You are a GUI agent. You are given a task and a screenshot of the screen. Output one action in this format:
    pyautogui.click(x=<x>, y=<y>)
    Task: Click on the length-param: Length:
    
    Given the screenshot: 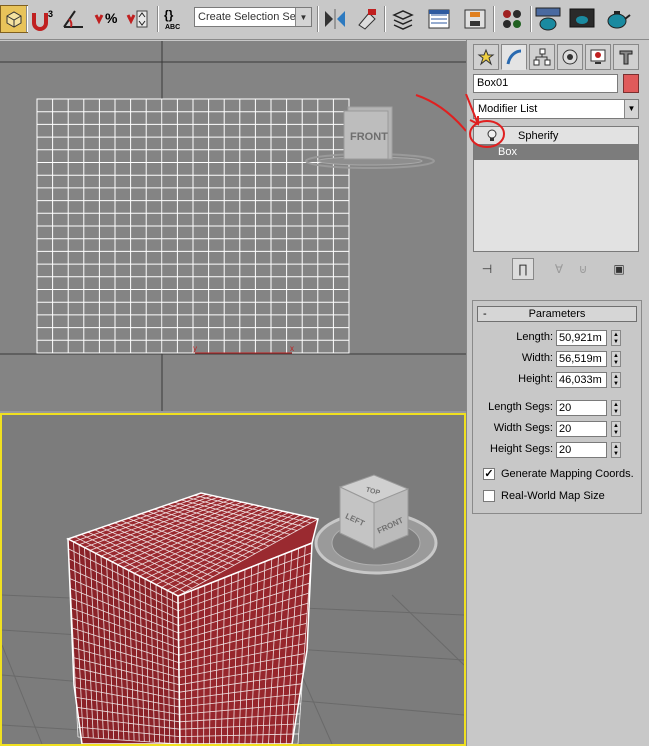 What is the action you would take?
    pyautogui.click(x=512, y=338)
    